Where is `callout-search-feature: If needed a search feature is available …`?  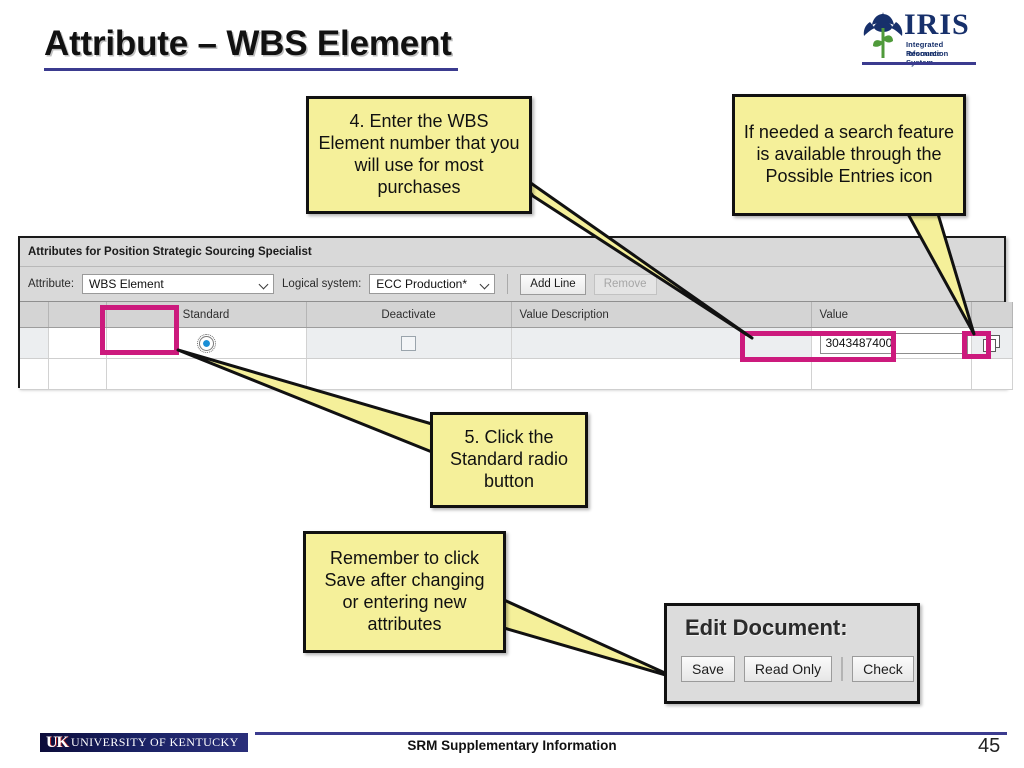
callout-search-feature: If needed a search feature is available … is located at coordinates (849, 155).